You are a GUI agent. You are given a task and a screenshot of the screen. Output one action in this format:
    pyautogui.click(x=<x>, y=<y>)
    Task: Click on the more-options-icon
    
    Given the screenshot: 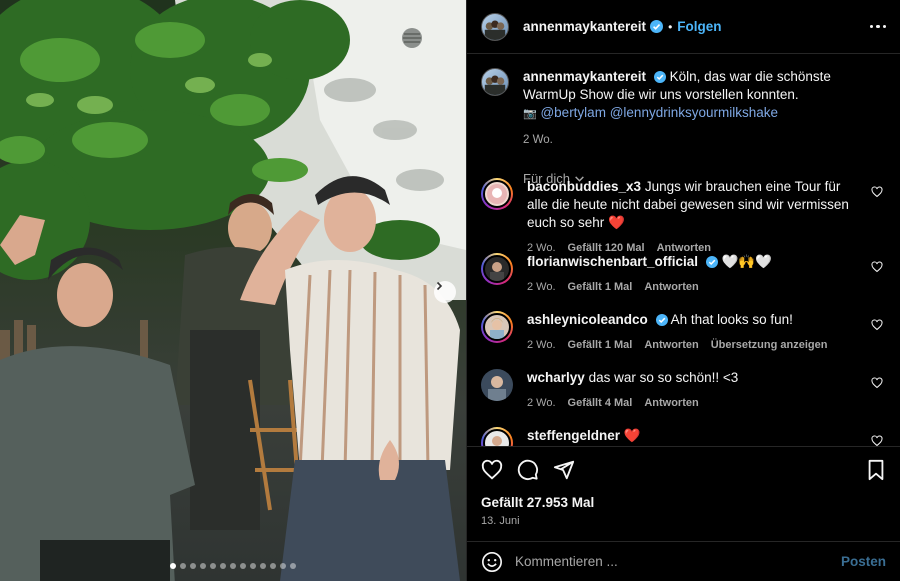 What is the action you would take?
    pyautogui.click(x=877, y=26)
    